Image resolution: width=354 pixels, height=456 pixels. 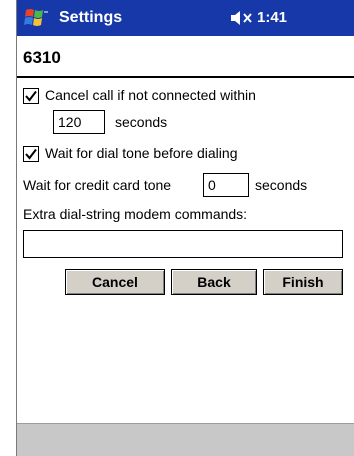 I want to click on cancel-call-unit: seconds, so click(x=141, y=122).